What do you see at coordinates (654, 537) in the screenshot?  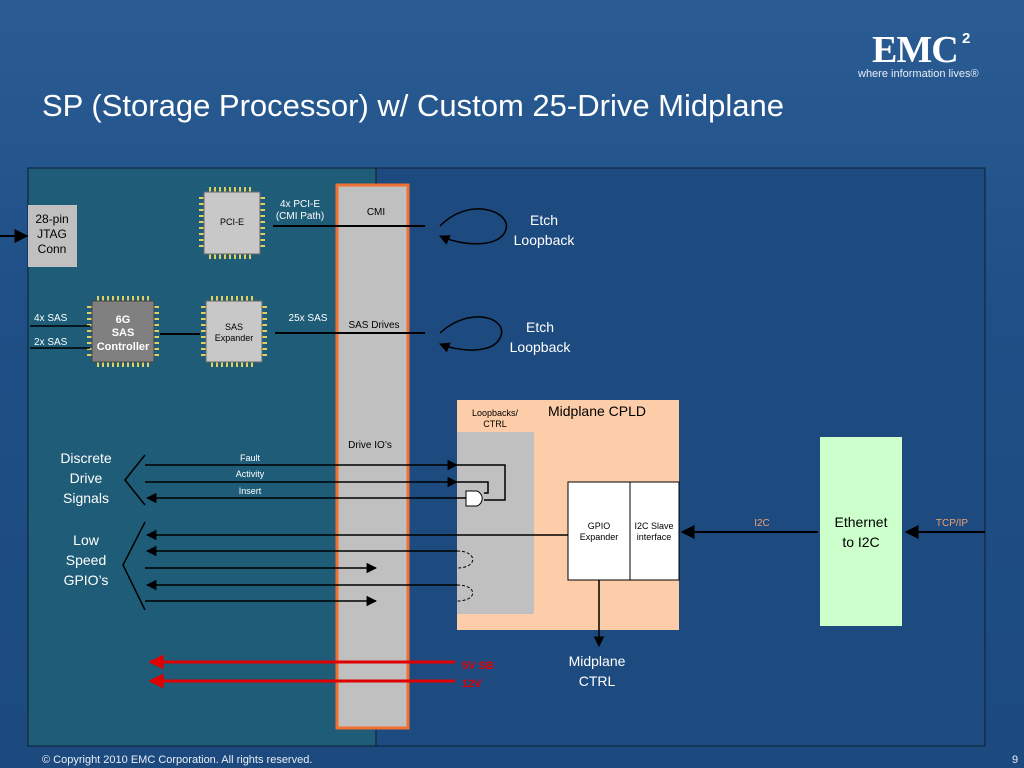 I see `i2c-slave-label-2: interface` at bounding box center [654, 537].